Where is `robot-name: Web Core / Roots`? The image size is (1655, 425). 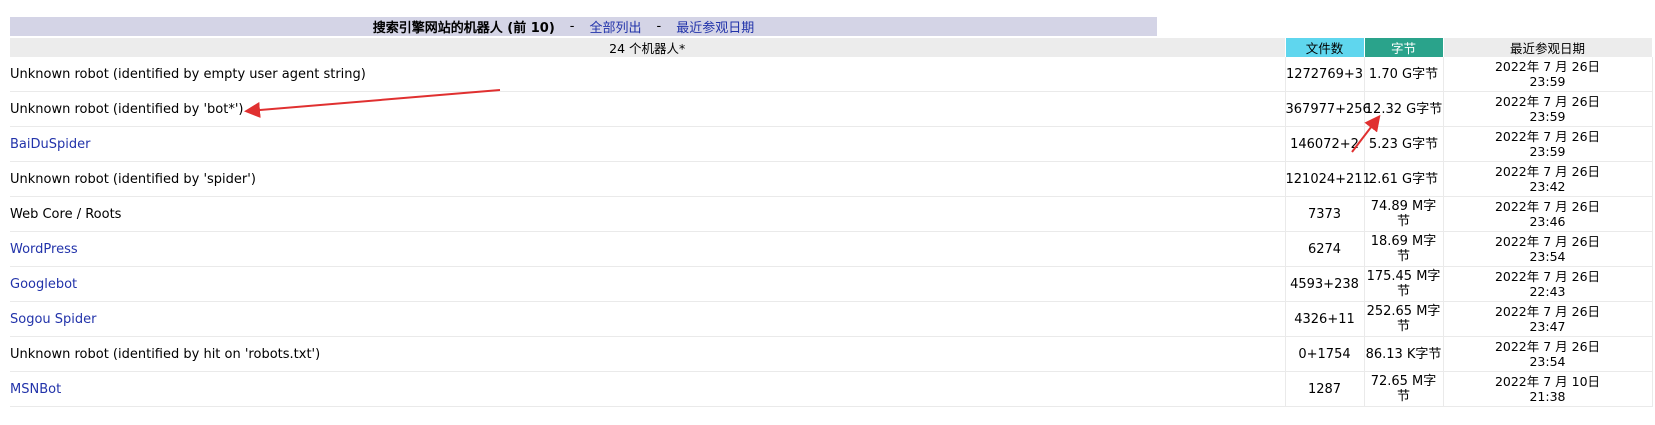 robot-name: Web Core / Roots is located at coordinates (66, 214).